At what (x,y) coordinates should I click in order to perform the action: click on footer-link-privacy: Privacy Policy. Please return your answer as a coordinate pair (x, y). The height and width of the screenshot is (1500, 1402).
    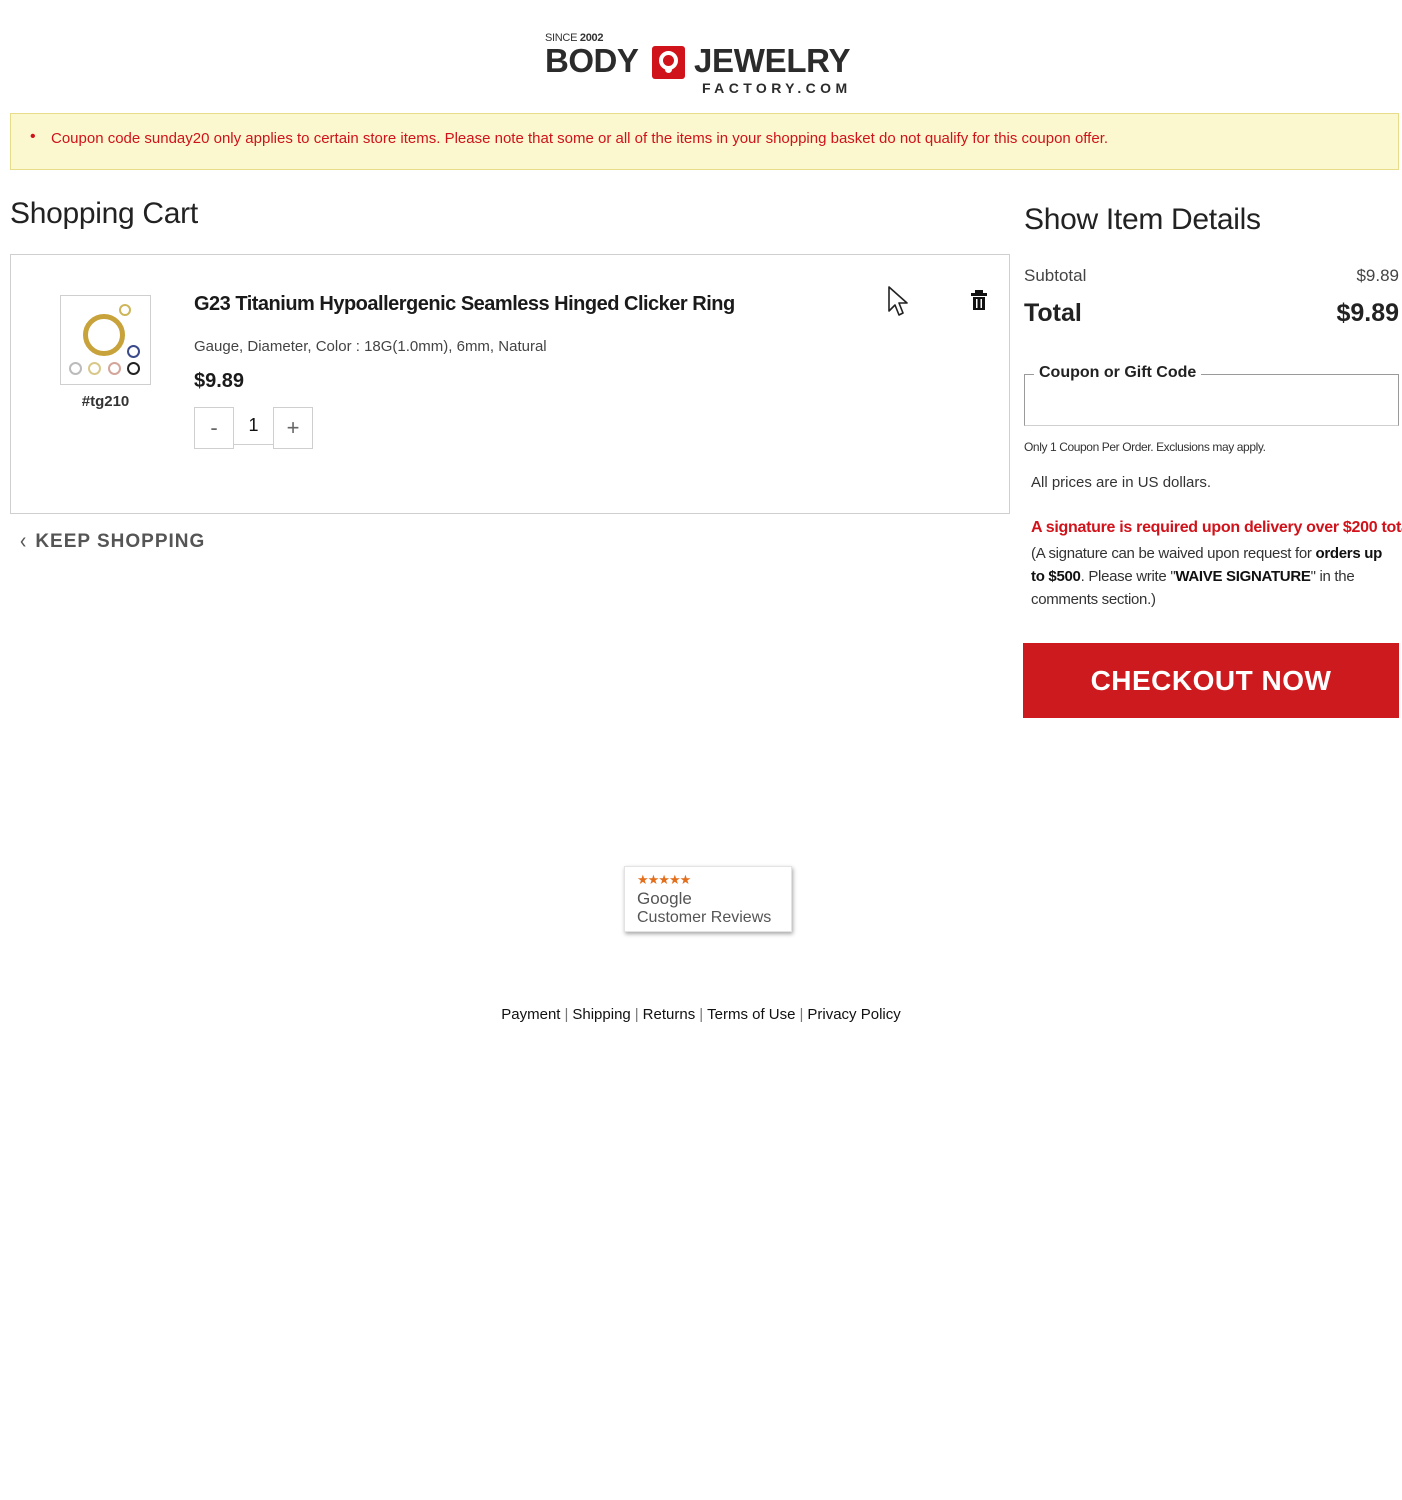
    Looking at the image, I should click on (853, 1014).